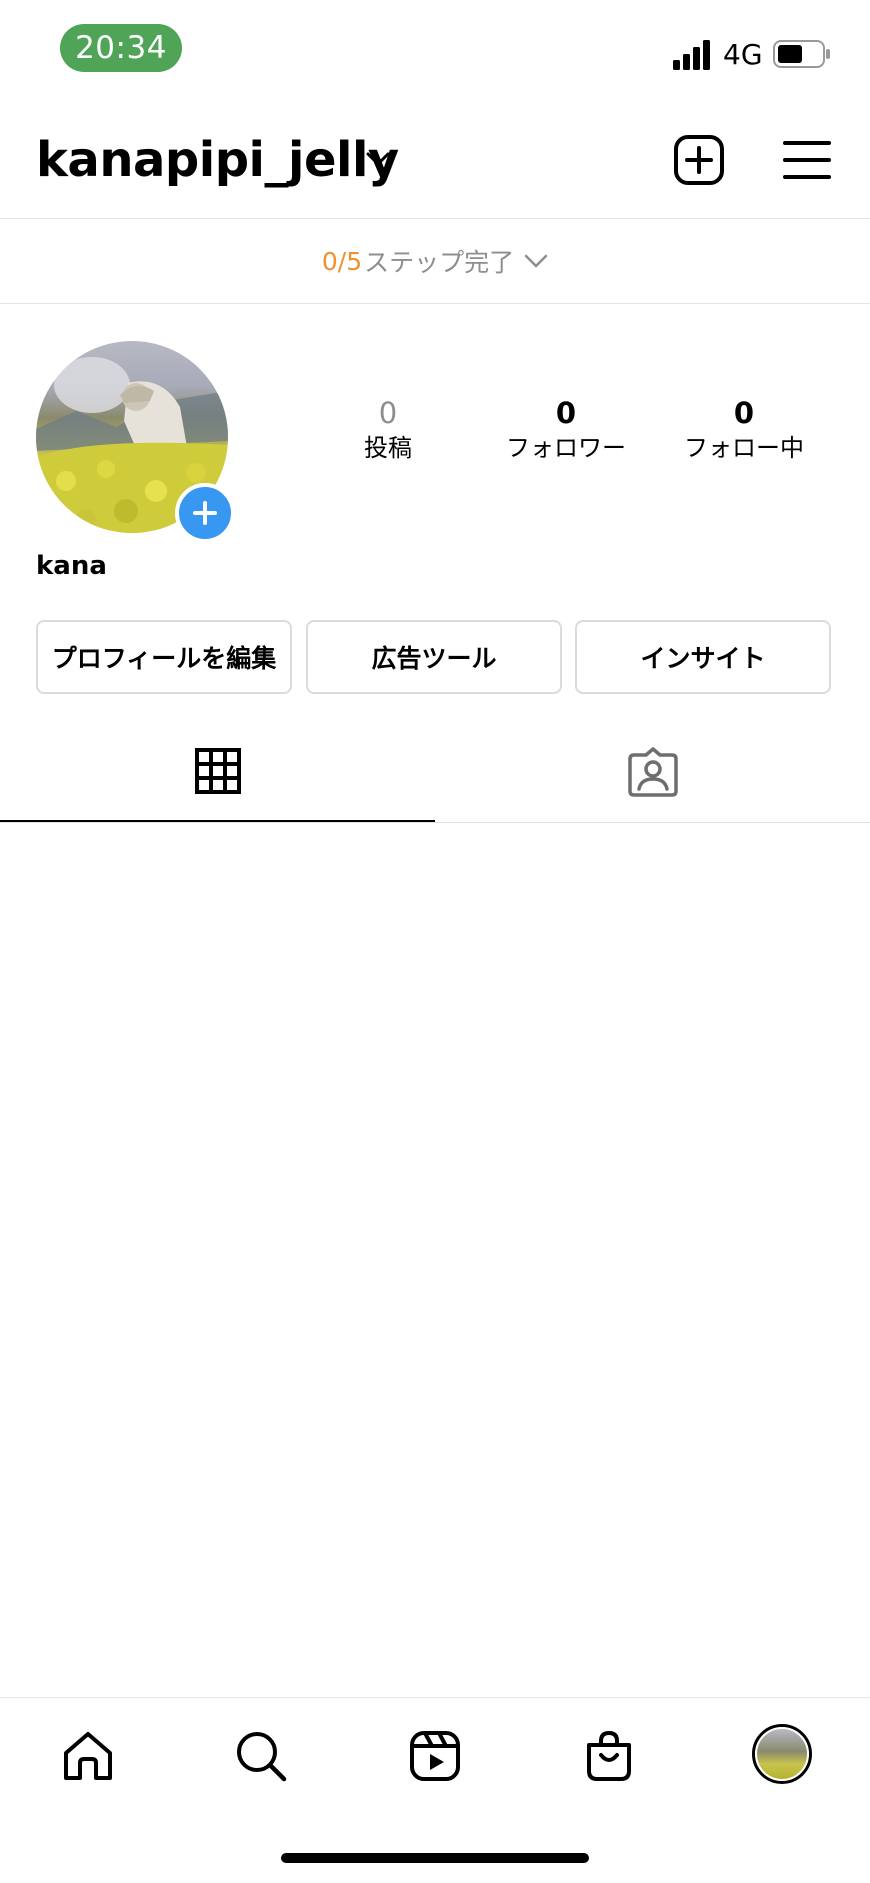  I want to click on search-icon, so click(262, 1757).